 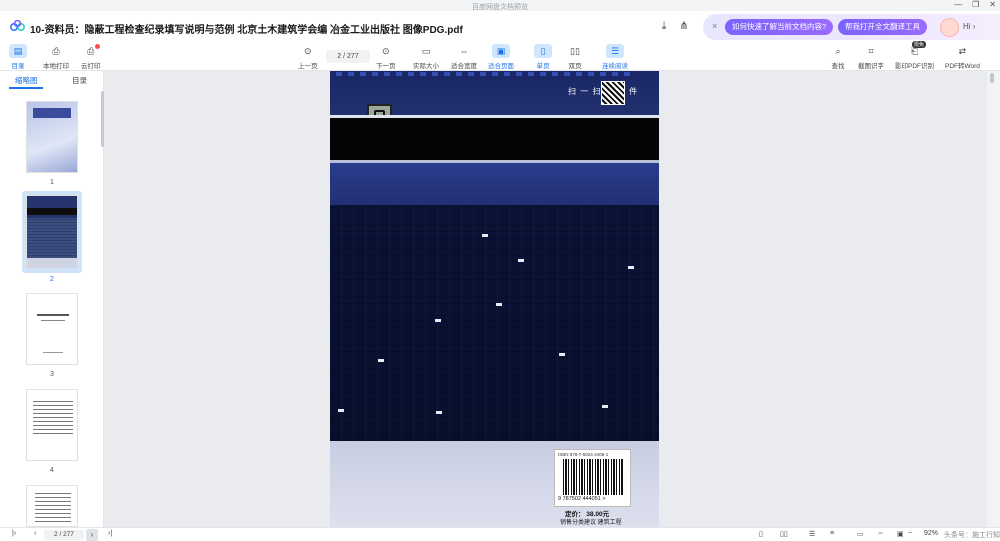 I want to click on category-text: 销售分类建议 建筑工程, so click(x=591, y=523).